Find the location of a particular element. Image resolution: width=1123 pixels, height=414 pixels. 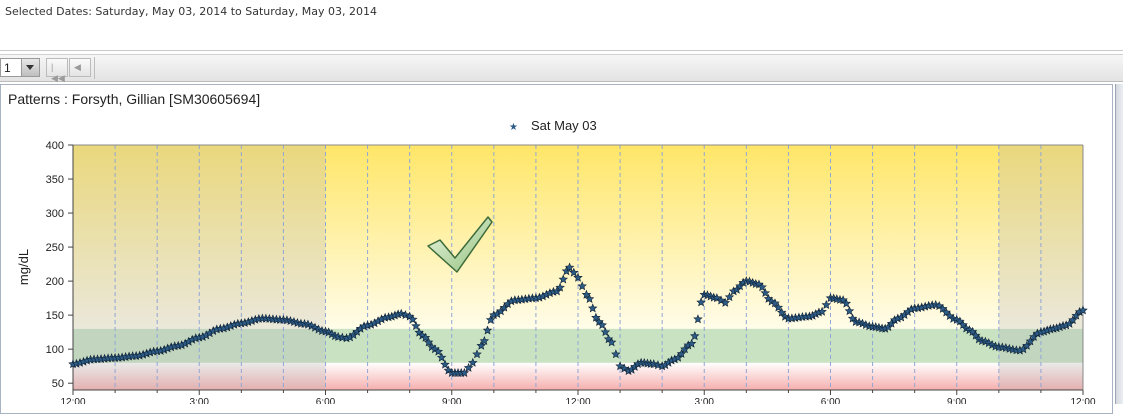

y-tick-label: 100 is located at coordinates (55, 350).